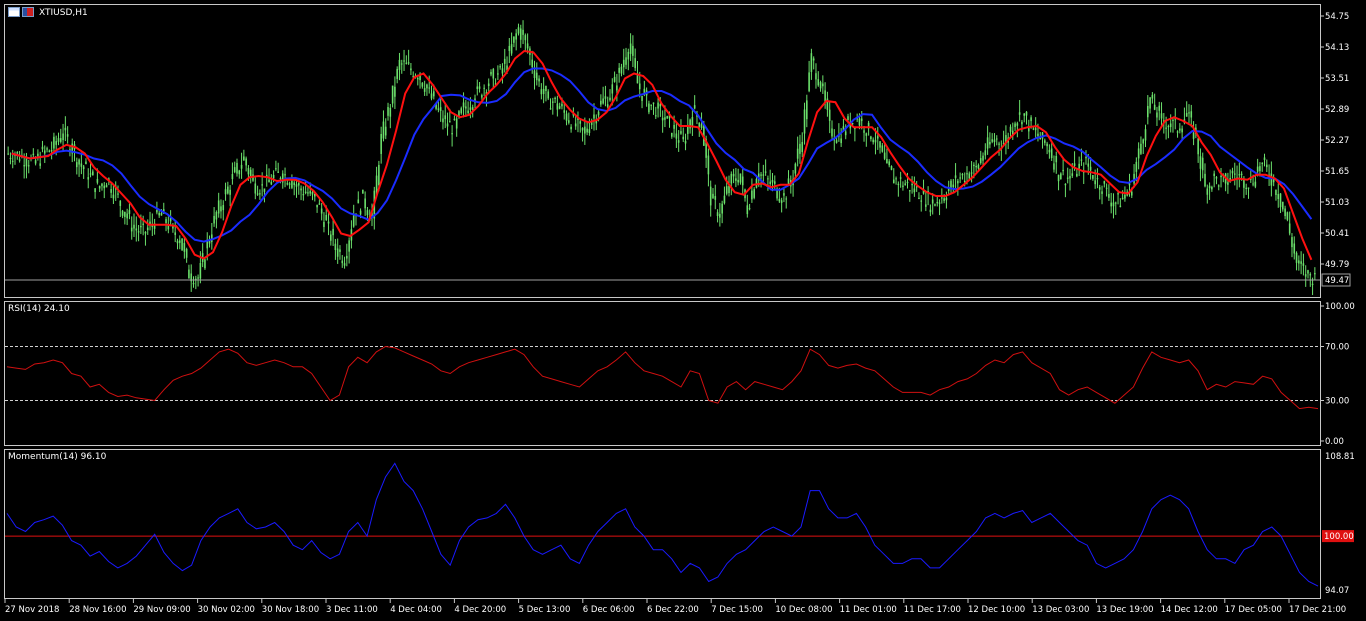 Image resolution: width=1366 pixels, height=621 pixels. What do you see at coordinates (737, 610) in the screenshot?
I see `time-axis-label: 7 Dec 15:00` at bounding box center [737, 610].